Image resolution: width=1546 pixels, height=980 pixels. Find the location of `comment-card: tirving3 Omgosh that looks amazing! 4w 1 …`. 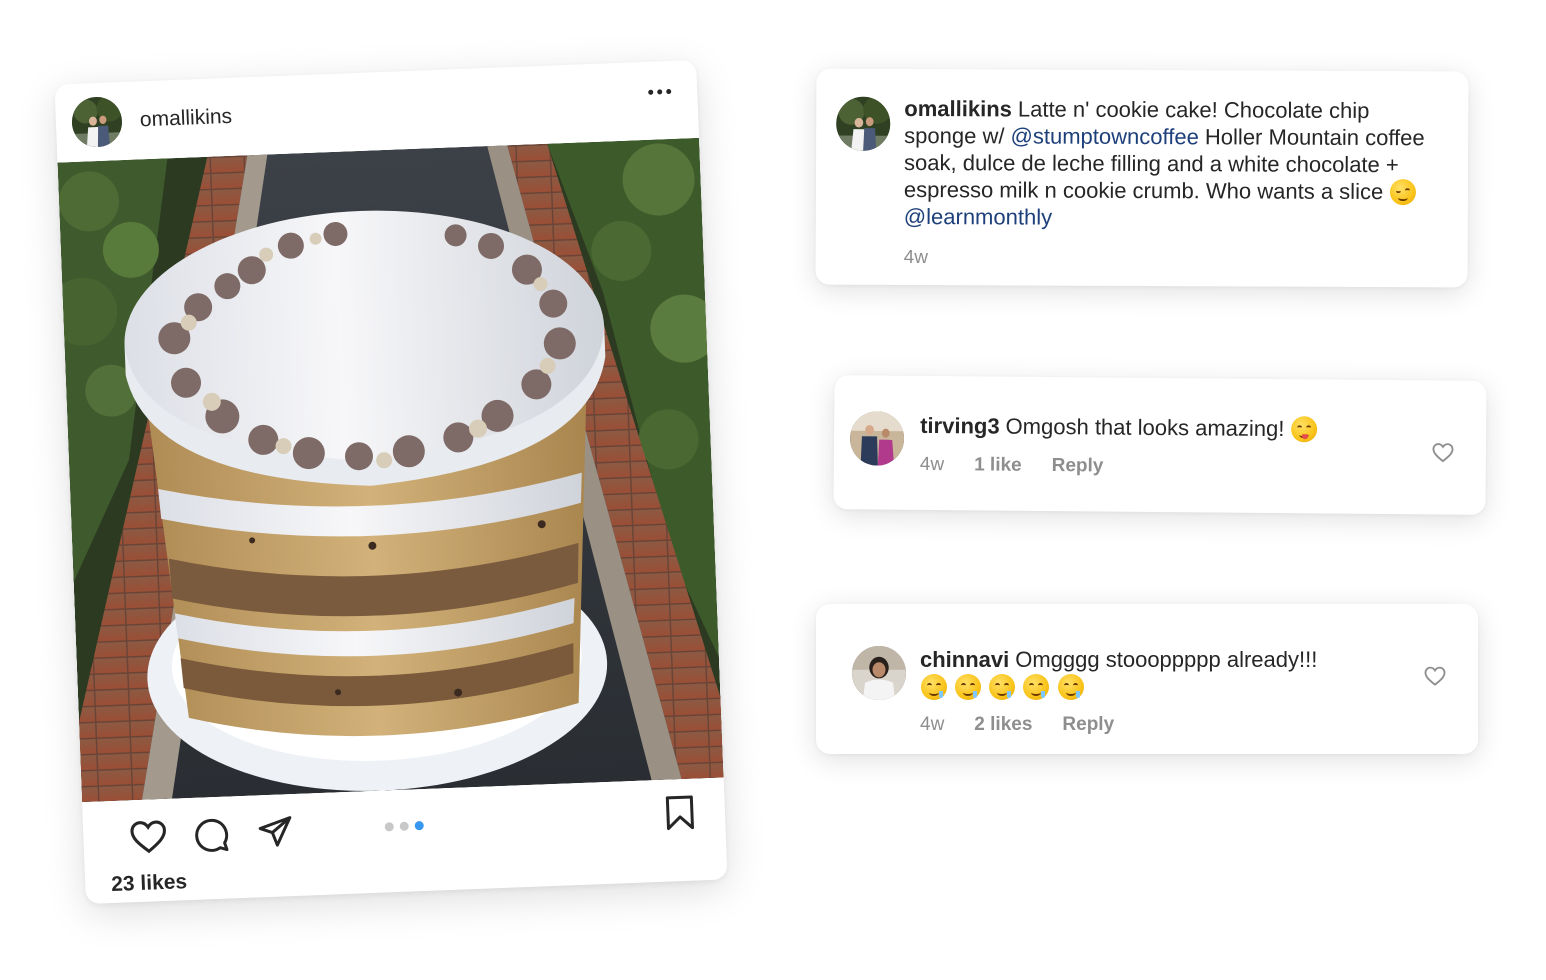

comment-card: tirving3 Omgosh that looks amazing! 4w 1 … is located at coordinates (1160, 445).